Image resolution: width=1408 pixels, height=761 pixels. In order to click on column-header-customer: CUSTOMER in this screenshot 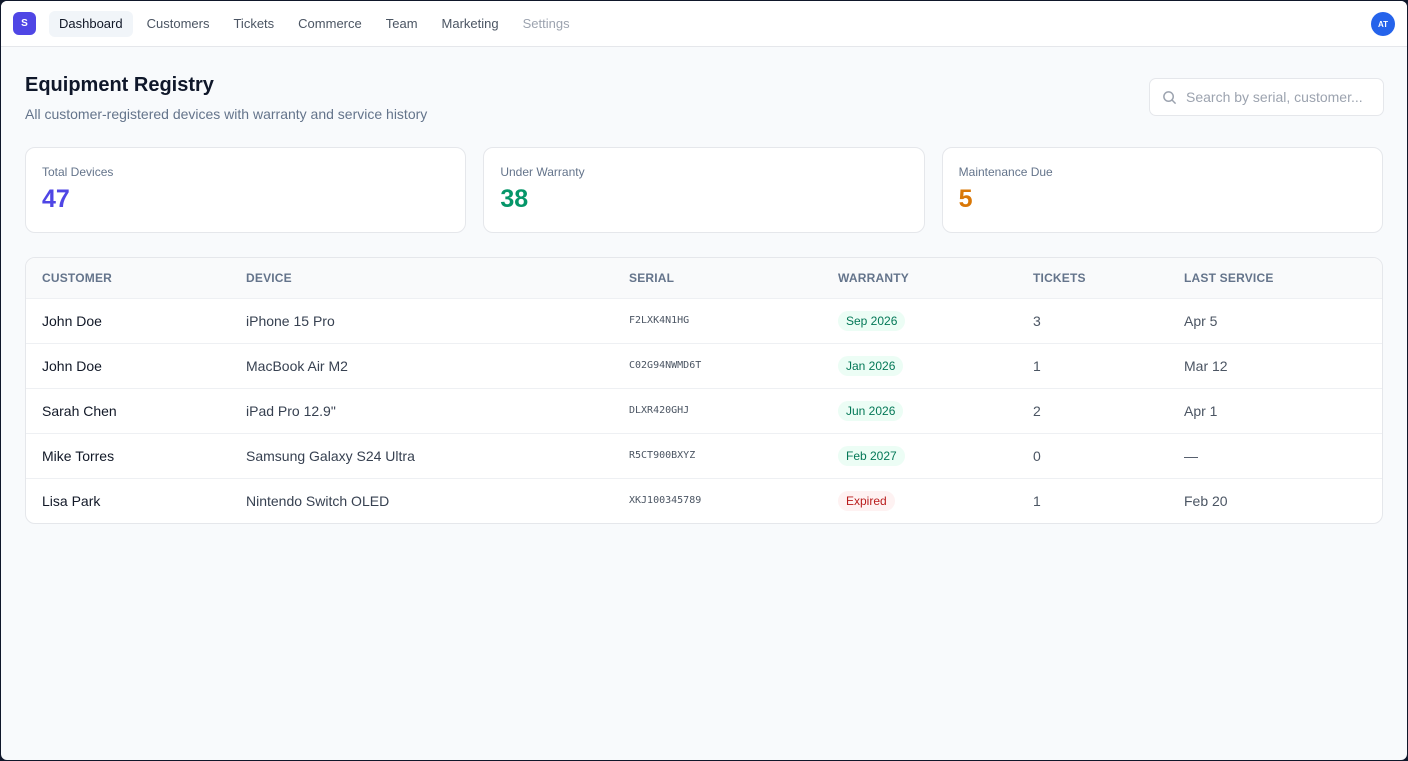, I will do `click(128, 278)`.